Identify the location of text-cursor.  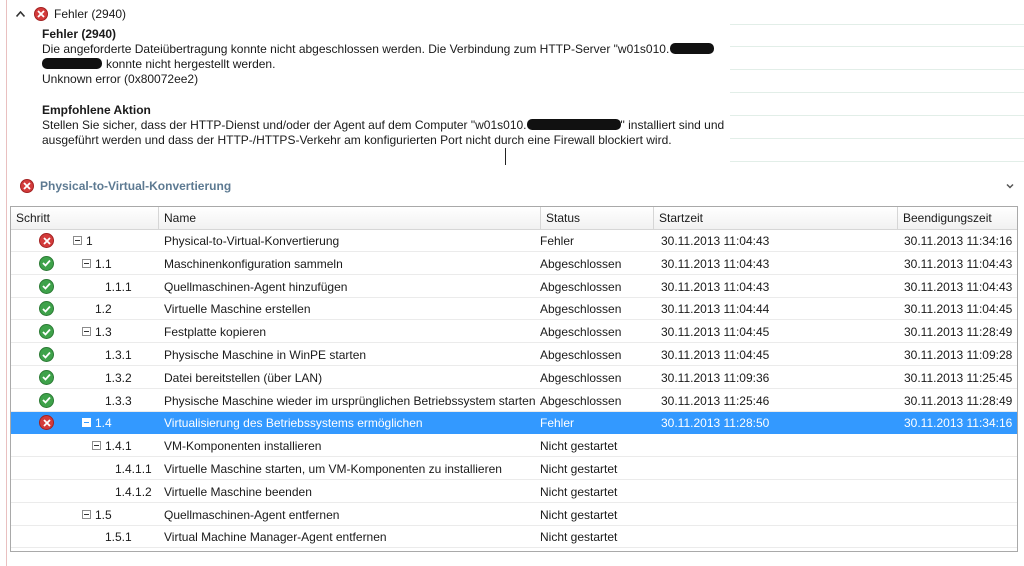
(505, 156).